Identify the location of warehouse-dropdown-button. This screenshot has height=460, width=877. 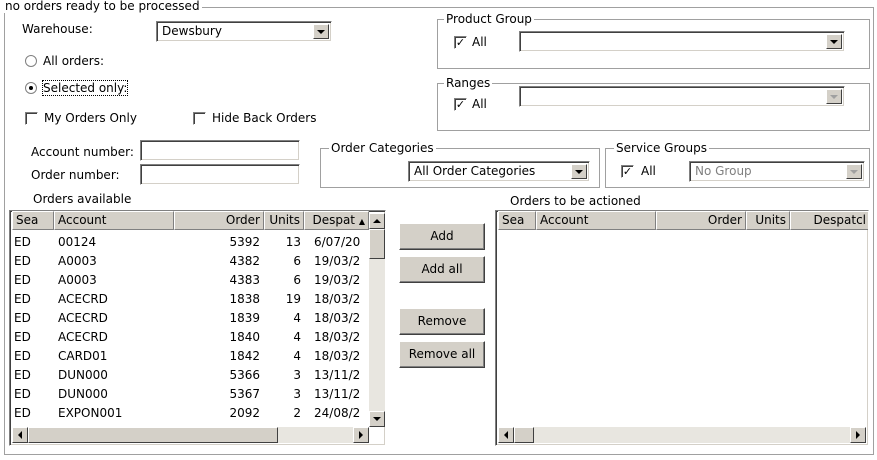
(321, 31).